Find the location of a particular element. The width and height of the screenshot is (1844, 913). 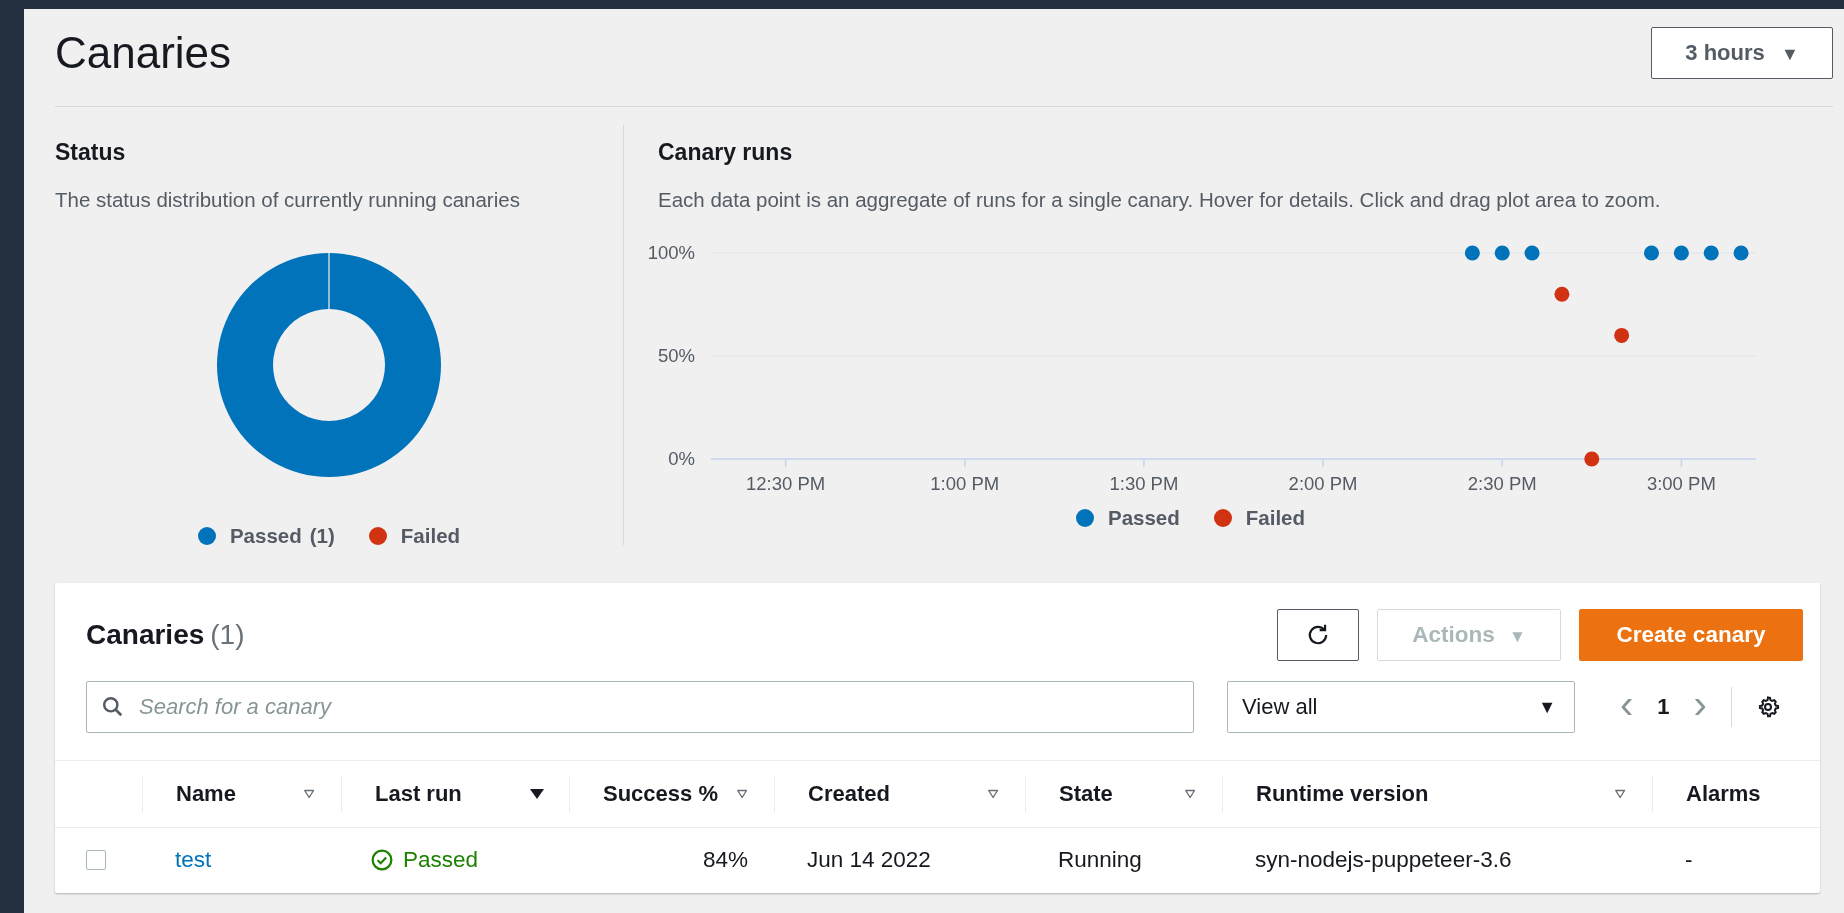

table-count: (1) is located at coordinates (227, 634).